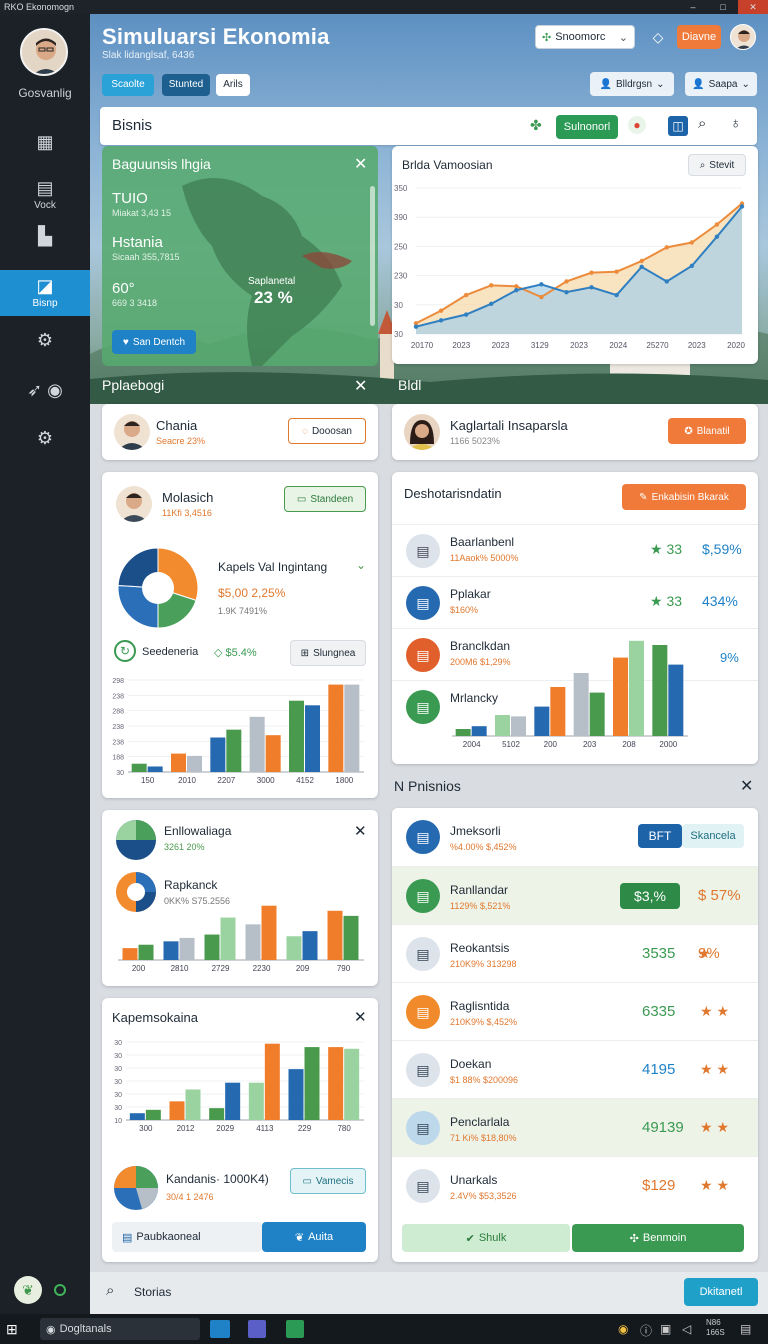 Image resolution: width=768 pixels, height=1344 pixels. What do you see at coordinates (226, 780) in the screenshot?
I see `x-tick-label: 2207` at bounding box center [226, 780].